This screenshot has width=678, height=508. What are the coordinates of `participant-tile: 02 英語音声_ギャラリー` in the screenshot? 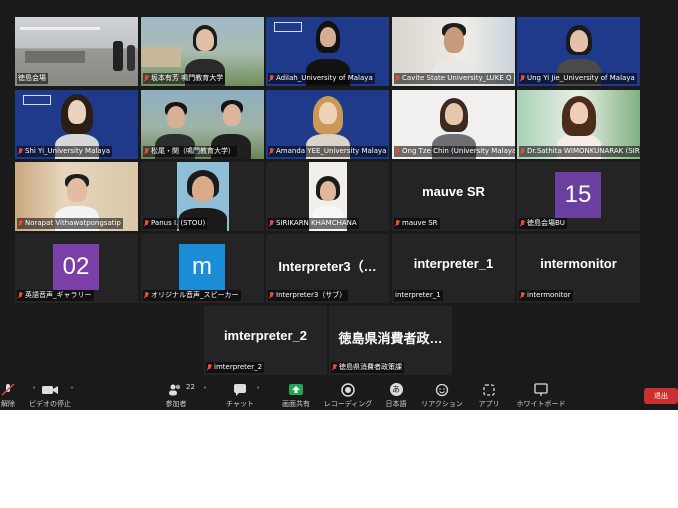 It's located at (76, 268).